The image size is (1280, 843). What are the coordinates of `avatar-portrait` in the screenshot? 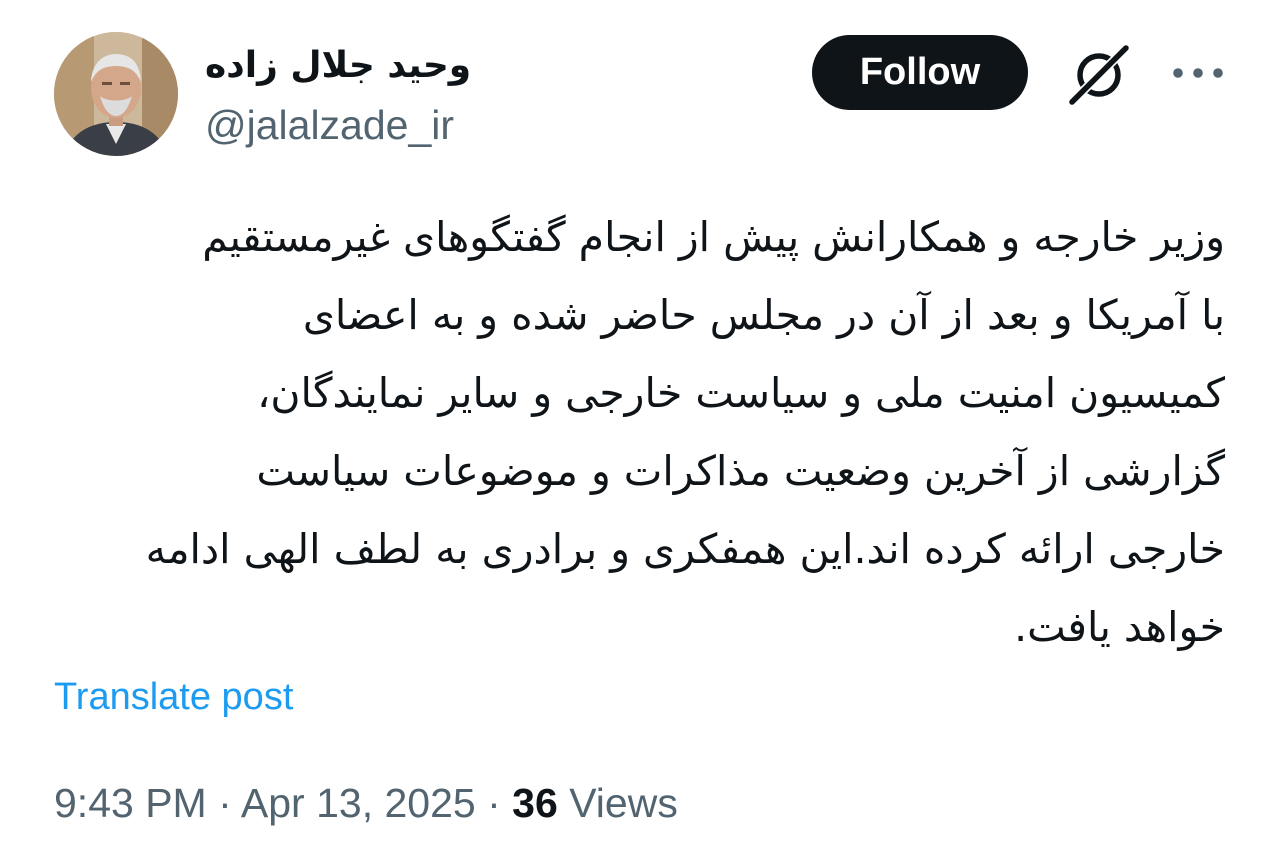 It's located at (116, 94).